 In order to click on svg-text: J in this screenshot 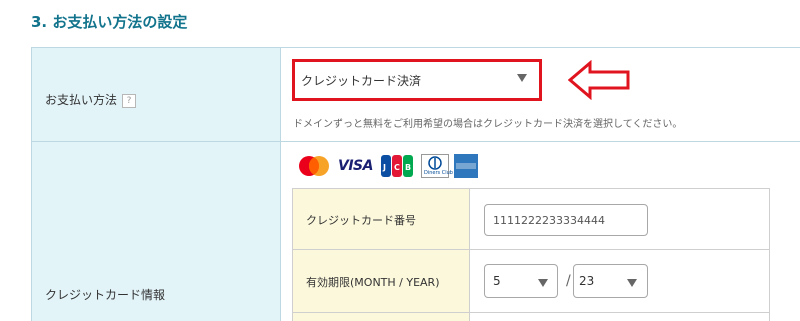, I will do `click(384, 167)`.